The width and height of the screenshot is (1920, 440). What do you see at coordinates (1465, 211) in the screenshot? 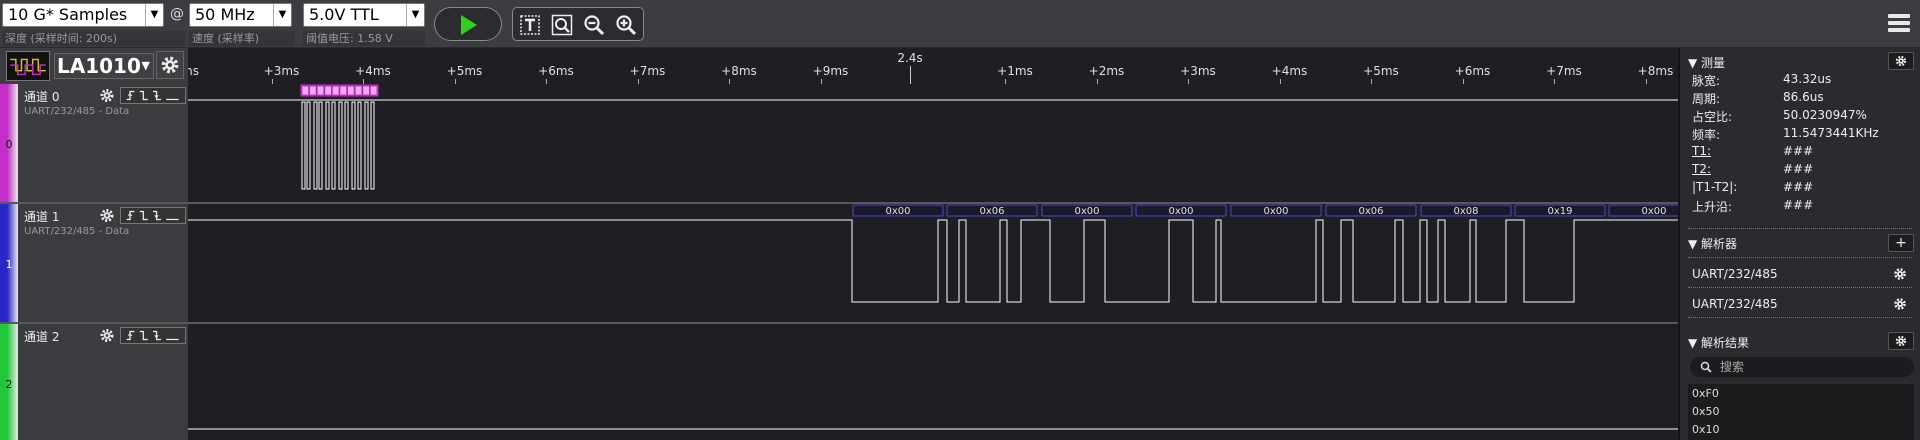
I see `decode-label: 0x08` at bounding box center [1465, 211].